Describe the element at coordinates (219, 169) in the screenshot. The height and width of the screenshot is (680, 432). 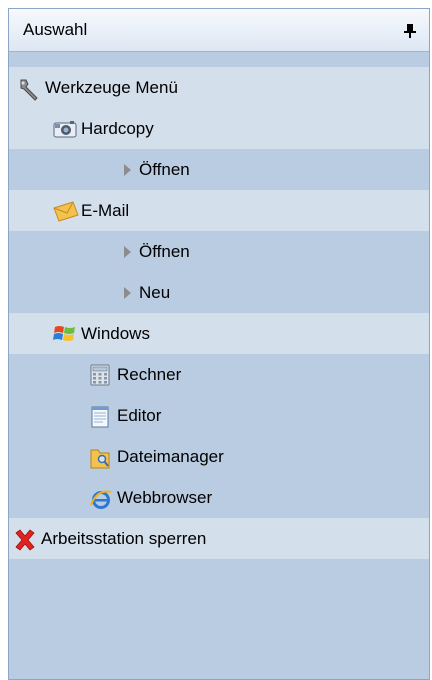
I see `tree-item-hardcopy-oeffnen: Öffnen` at that location.